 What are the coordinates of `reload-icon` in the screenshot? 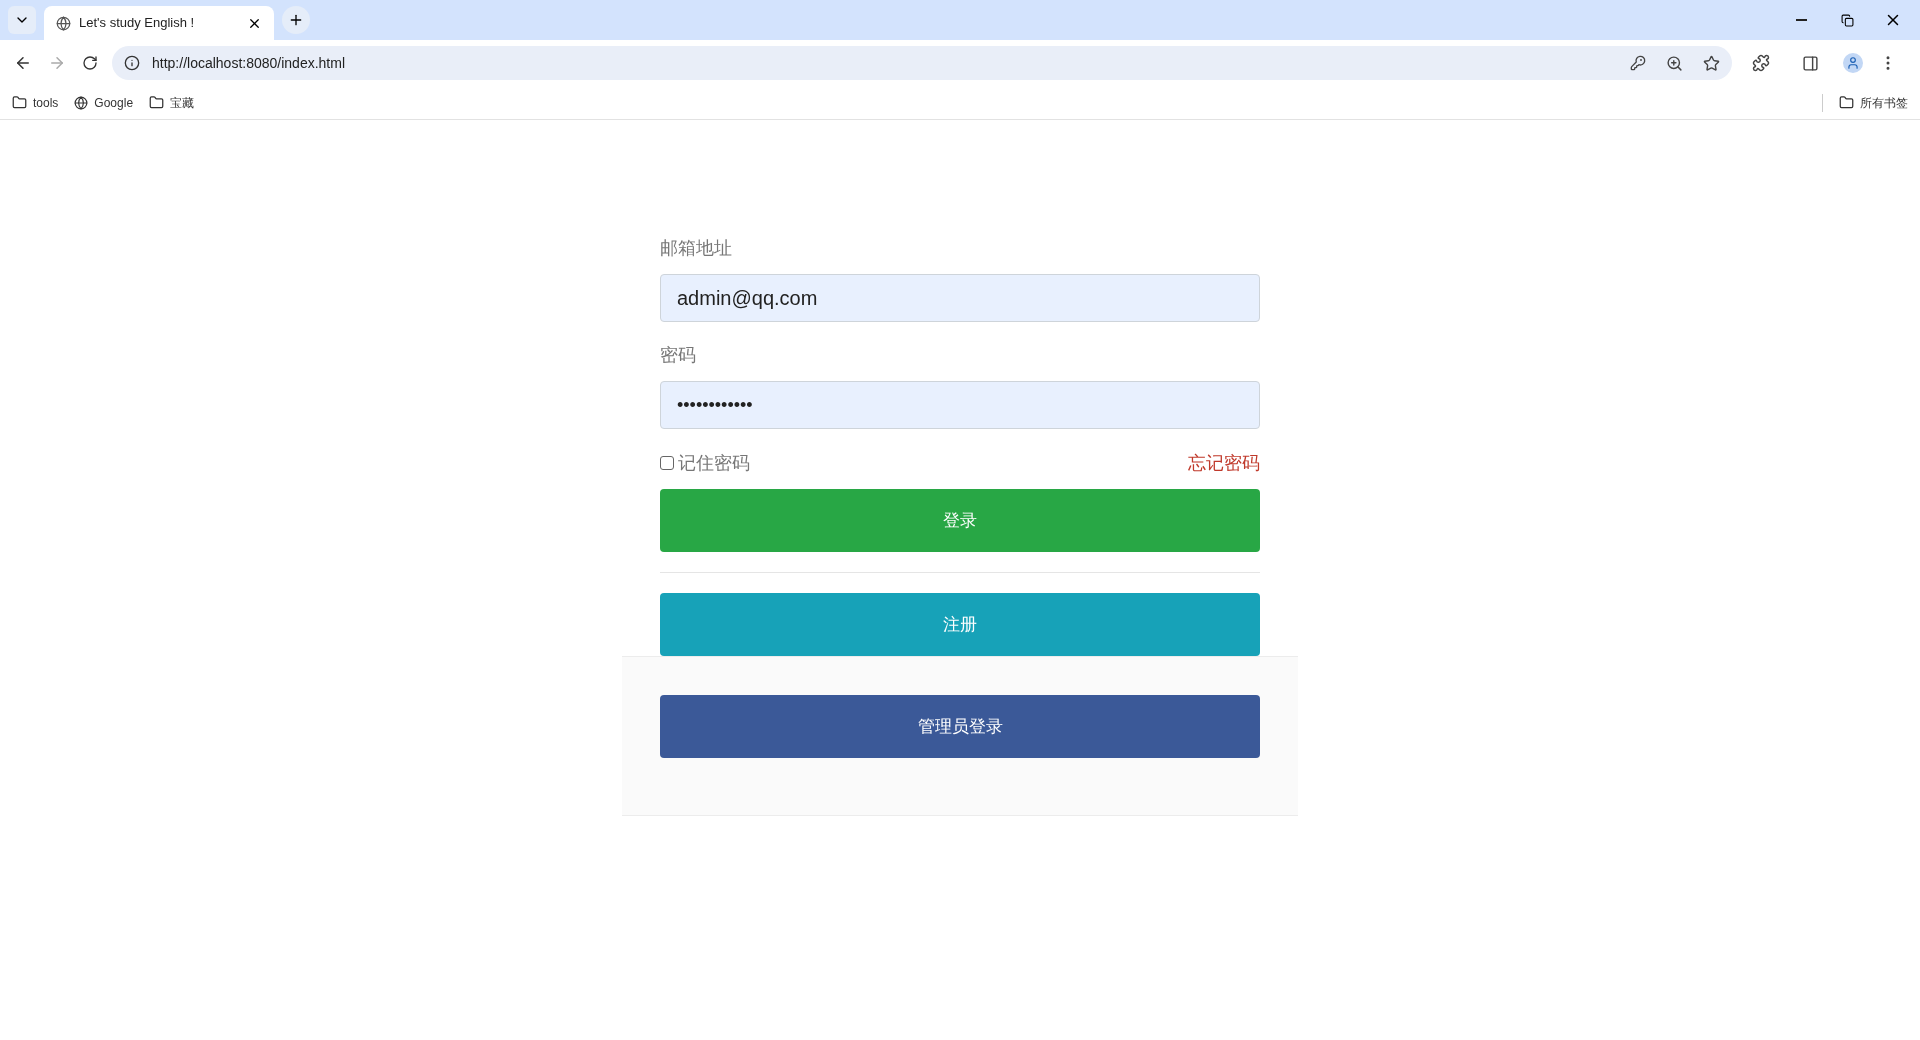 It's located at (90, 63).